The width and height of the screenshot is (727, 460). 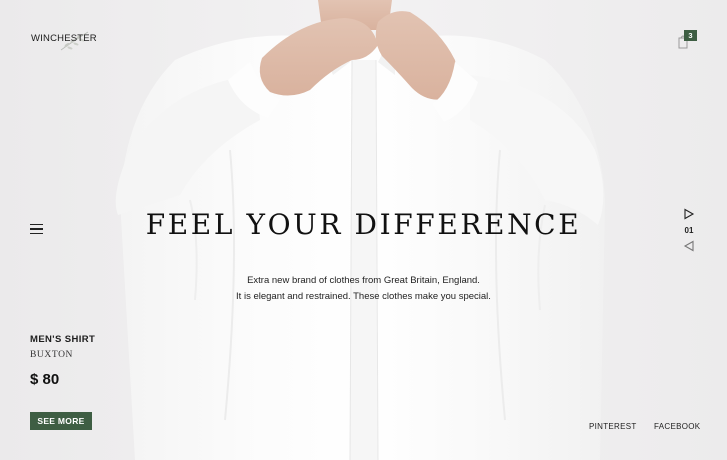 What do you see at coordinates (613, 426) in the screenshot?
I see `pinterest-link: PINTEREST` at bounding box center [613, 426].